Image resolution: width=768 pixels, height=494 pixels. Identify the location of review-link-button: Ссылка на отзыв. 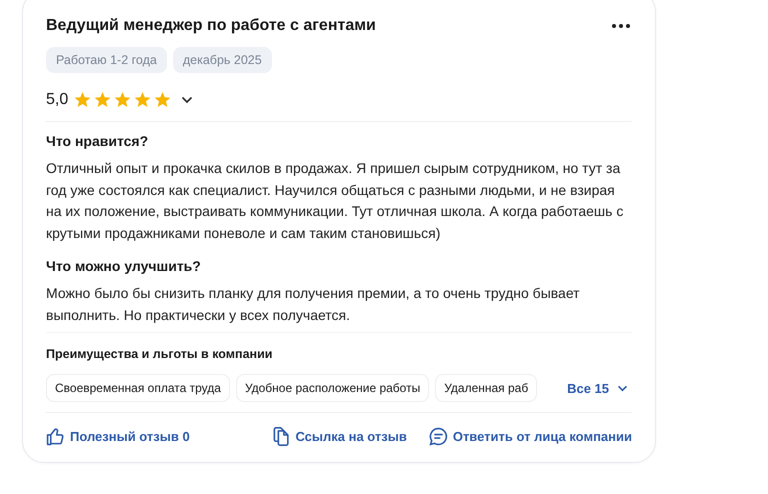
(340, 436).